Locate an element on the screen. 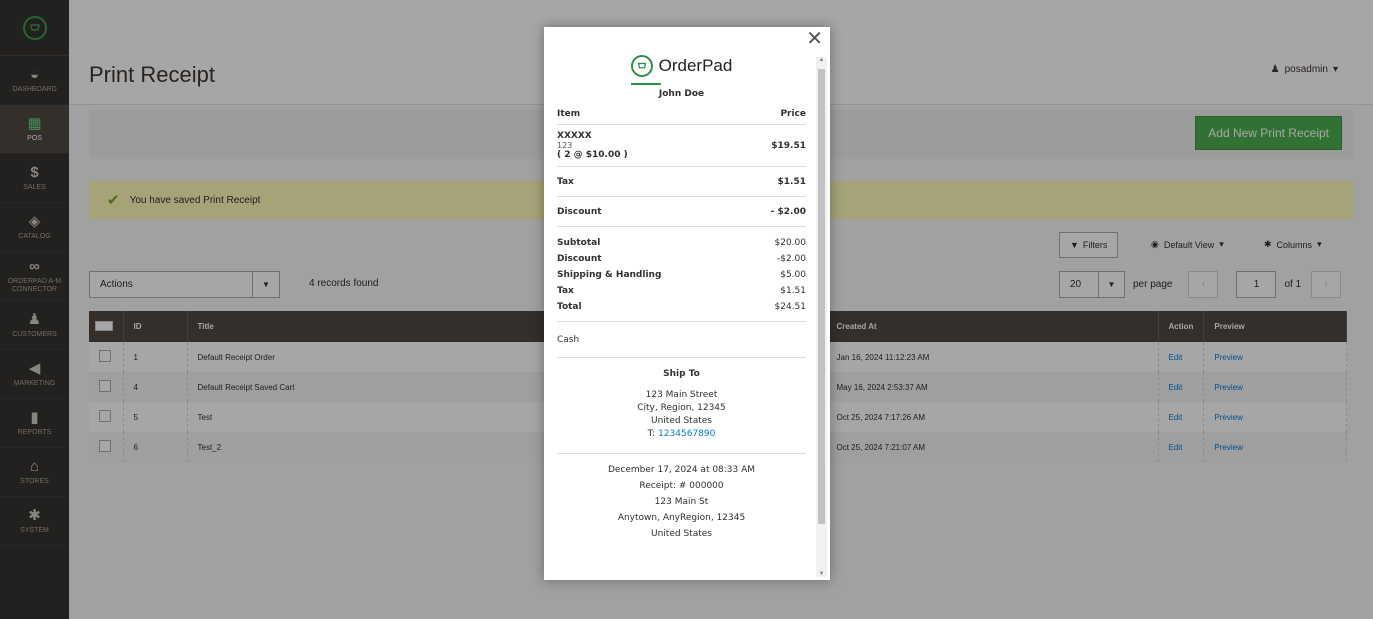 This screenshot has height=619, width=1373. customer-name: John Doe is located at coordinates (681, 94).